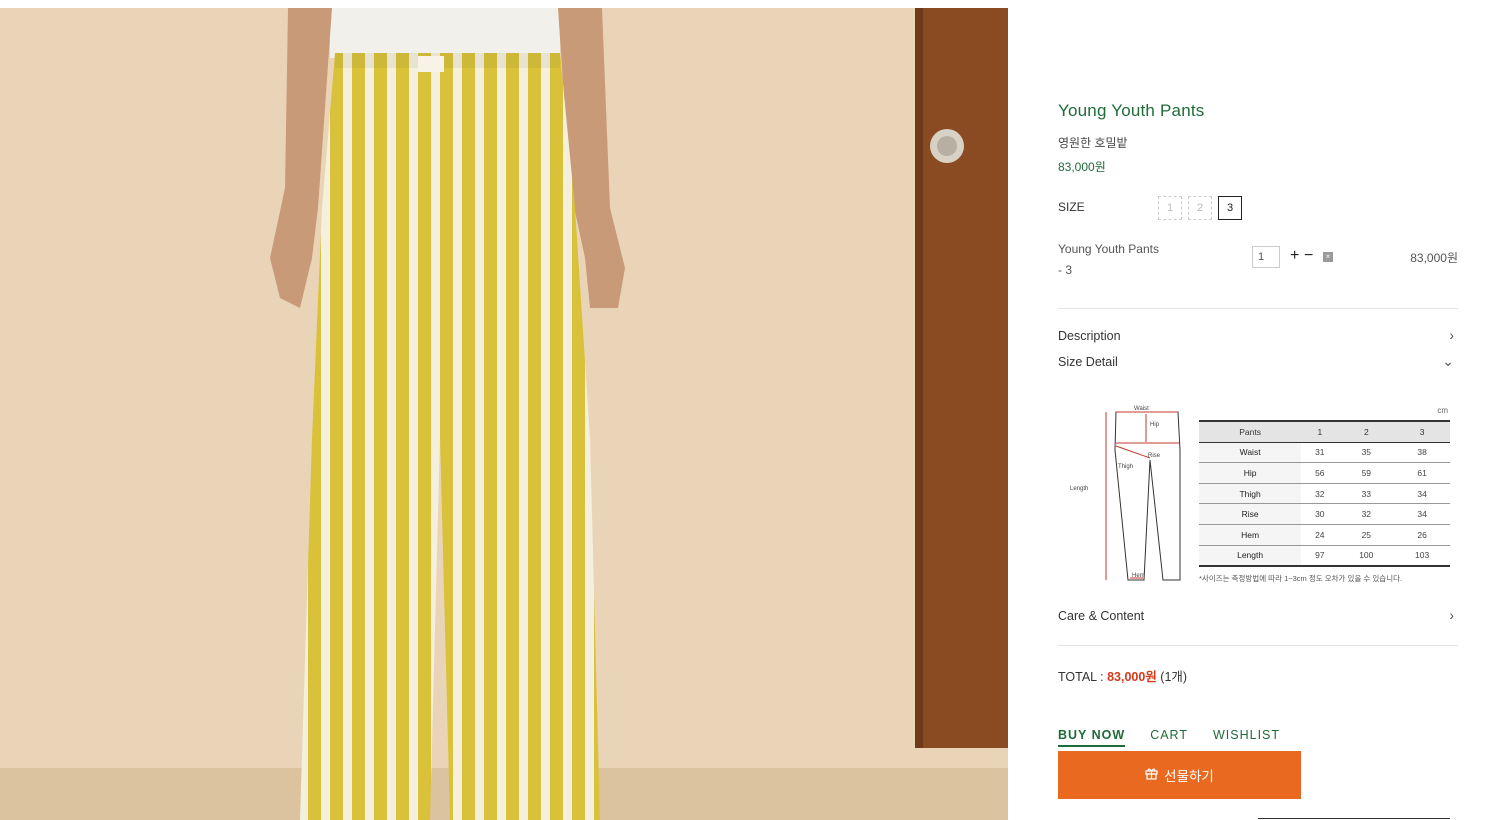 This screenshot has height=820, width=1487. Describe the element at coordinates (1093, 143) in the screenshot. I see `product-subtitle: 영원한 호밀밭` at that location.